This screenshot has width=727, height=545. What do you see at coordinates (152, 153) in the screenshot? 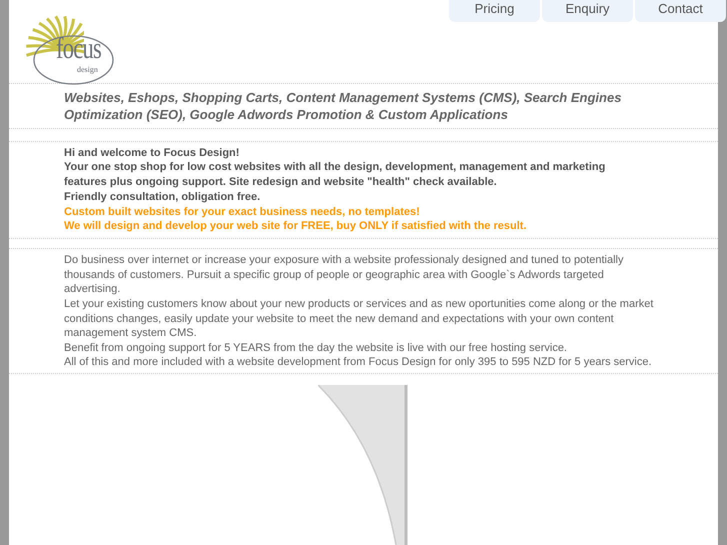
I see `intro-text: Hi and welcome to Focus Design!` at bounding box center [152, 153].